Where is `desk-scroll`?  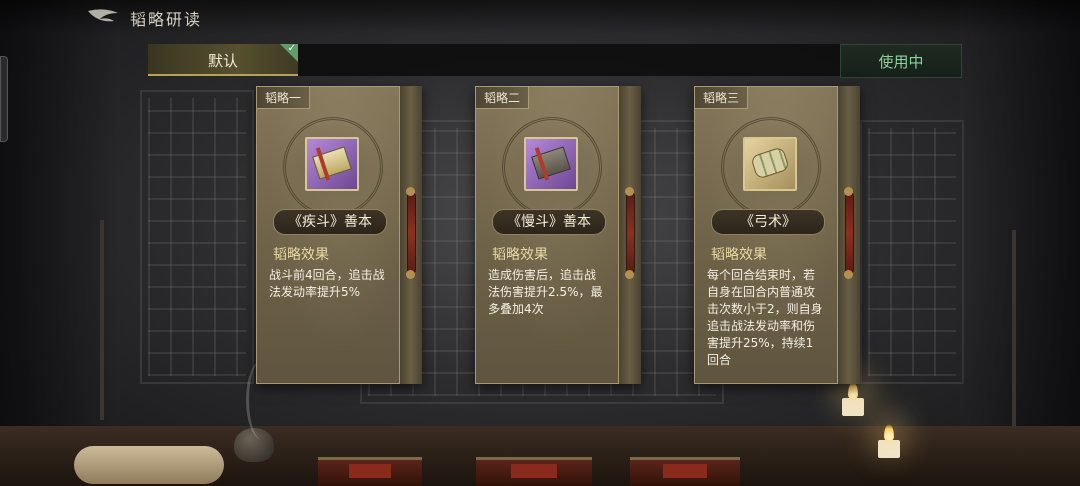
desk-scroll is located at coordinates (149, 465).